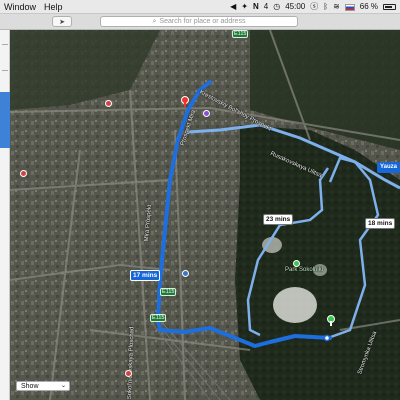 The height and width of the screenshot is (400, 400). I want to click on search-input: ⌕ Search for place or address, so click(199, 21).